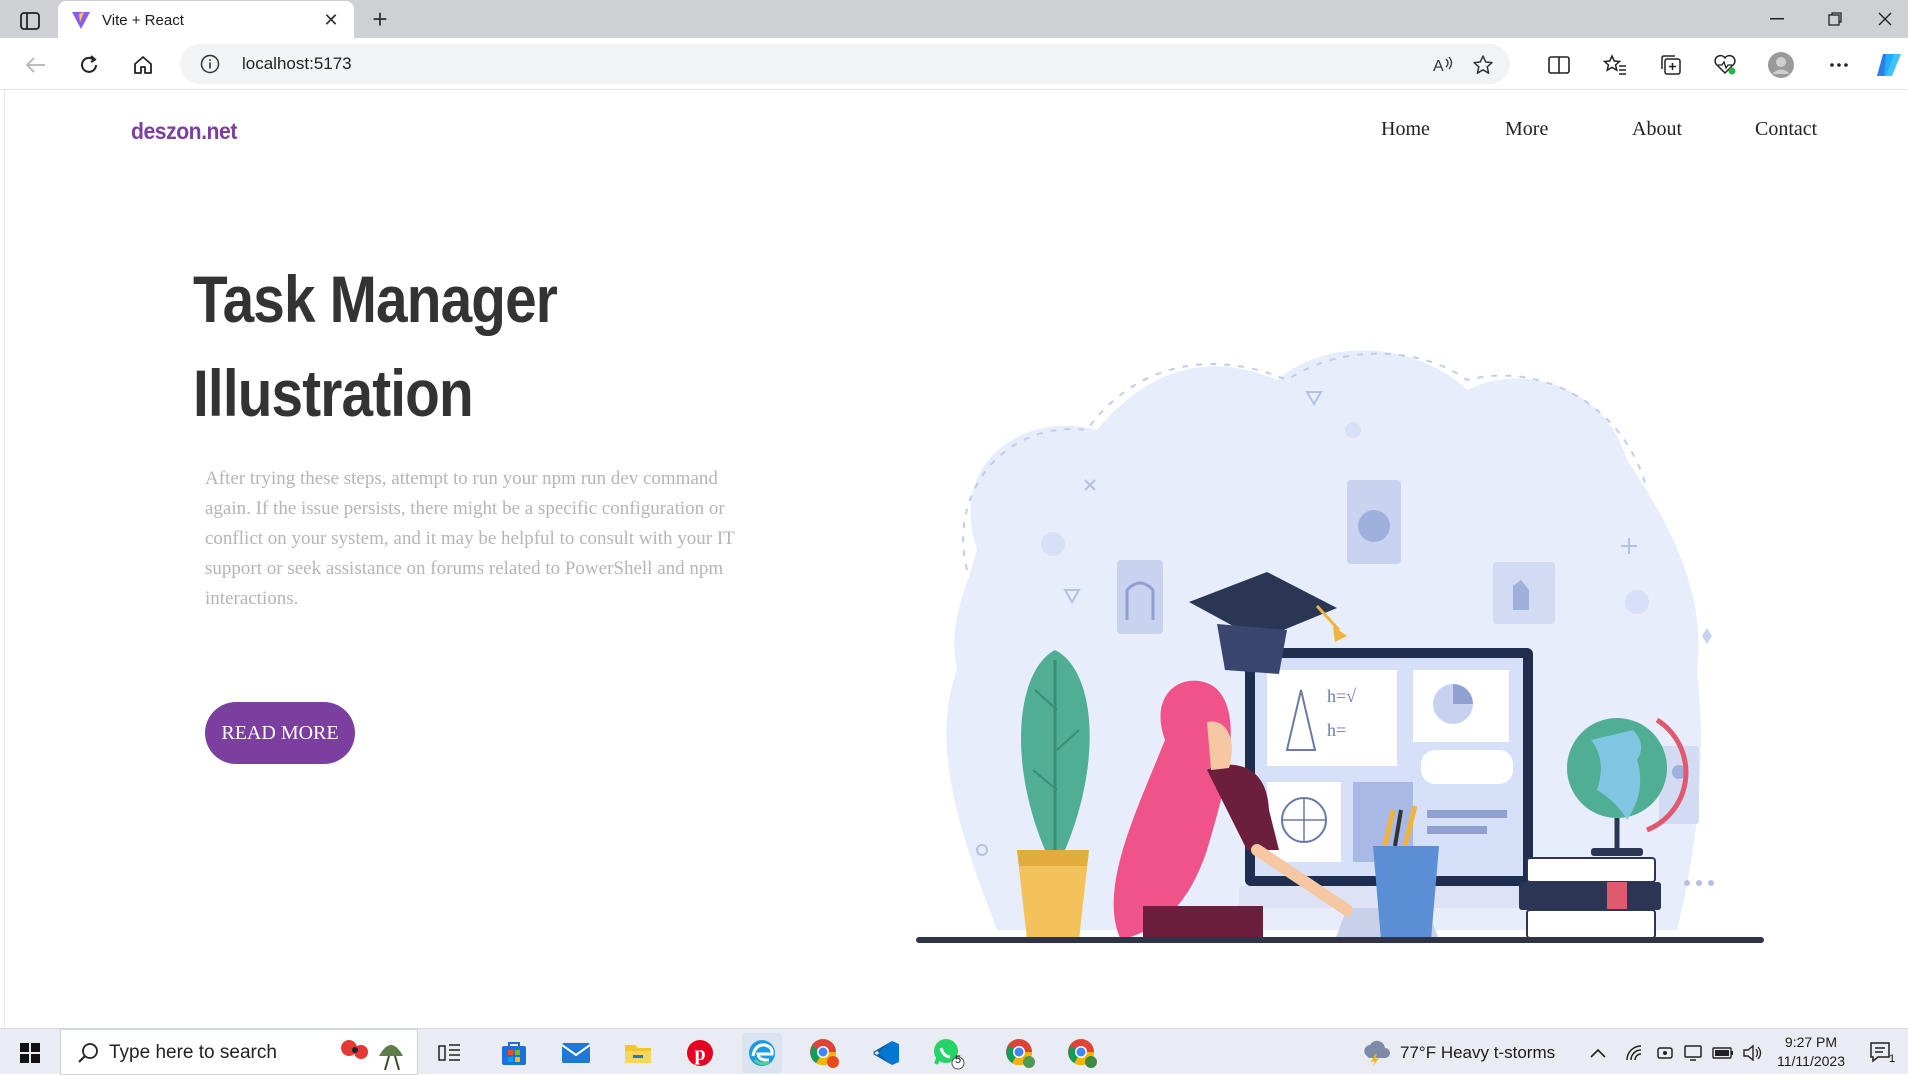 The width and height of the screenshot is (1908, 1075). Describe the element at coordinates (576, 1053) in the screenshot. I see `mail-icon` at that location.